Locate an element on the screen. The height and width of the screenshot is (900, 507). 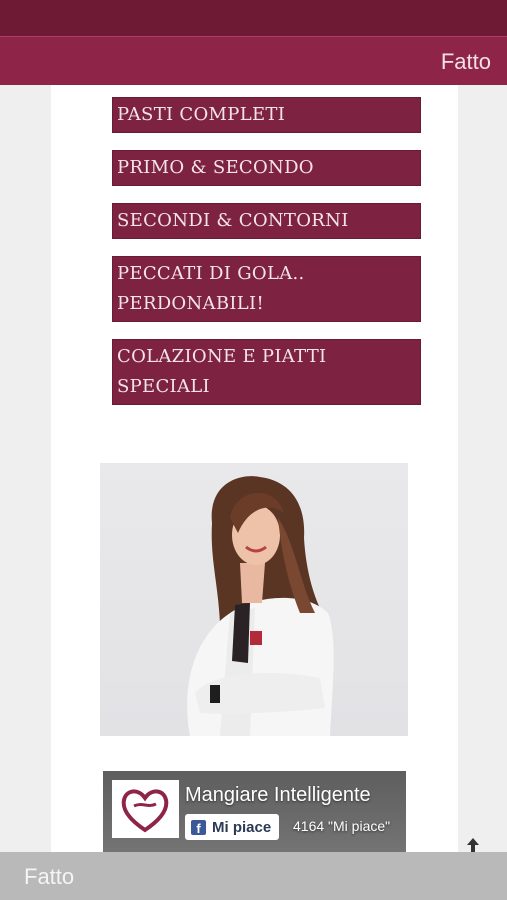
like-label: Mi piace is located at coordinates (242, 827).